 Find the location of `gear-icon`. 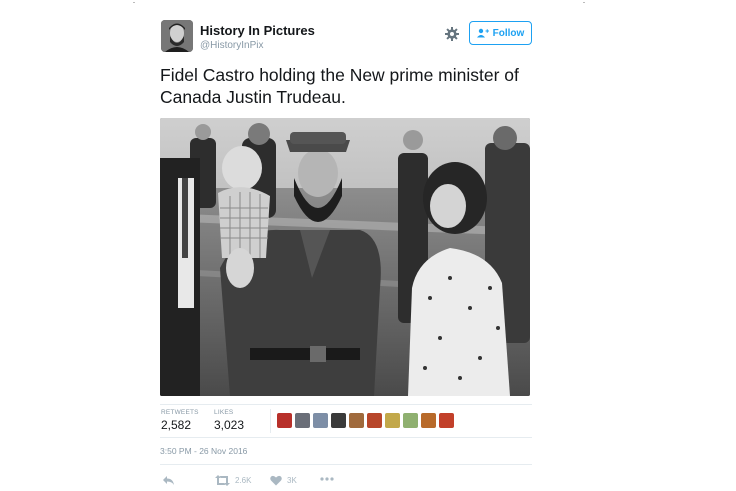

gear-icon is located at coordinates (452, 34).